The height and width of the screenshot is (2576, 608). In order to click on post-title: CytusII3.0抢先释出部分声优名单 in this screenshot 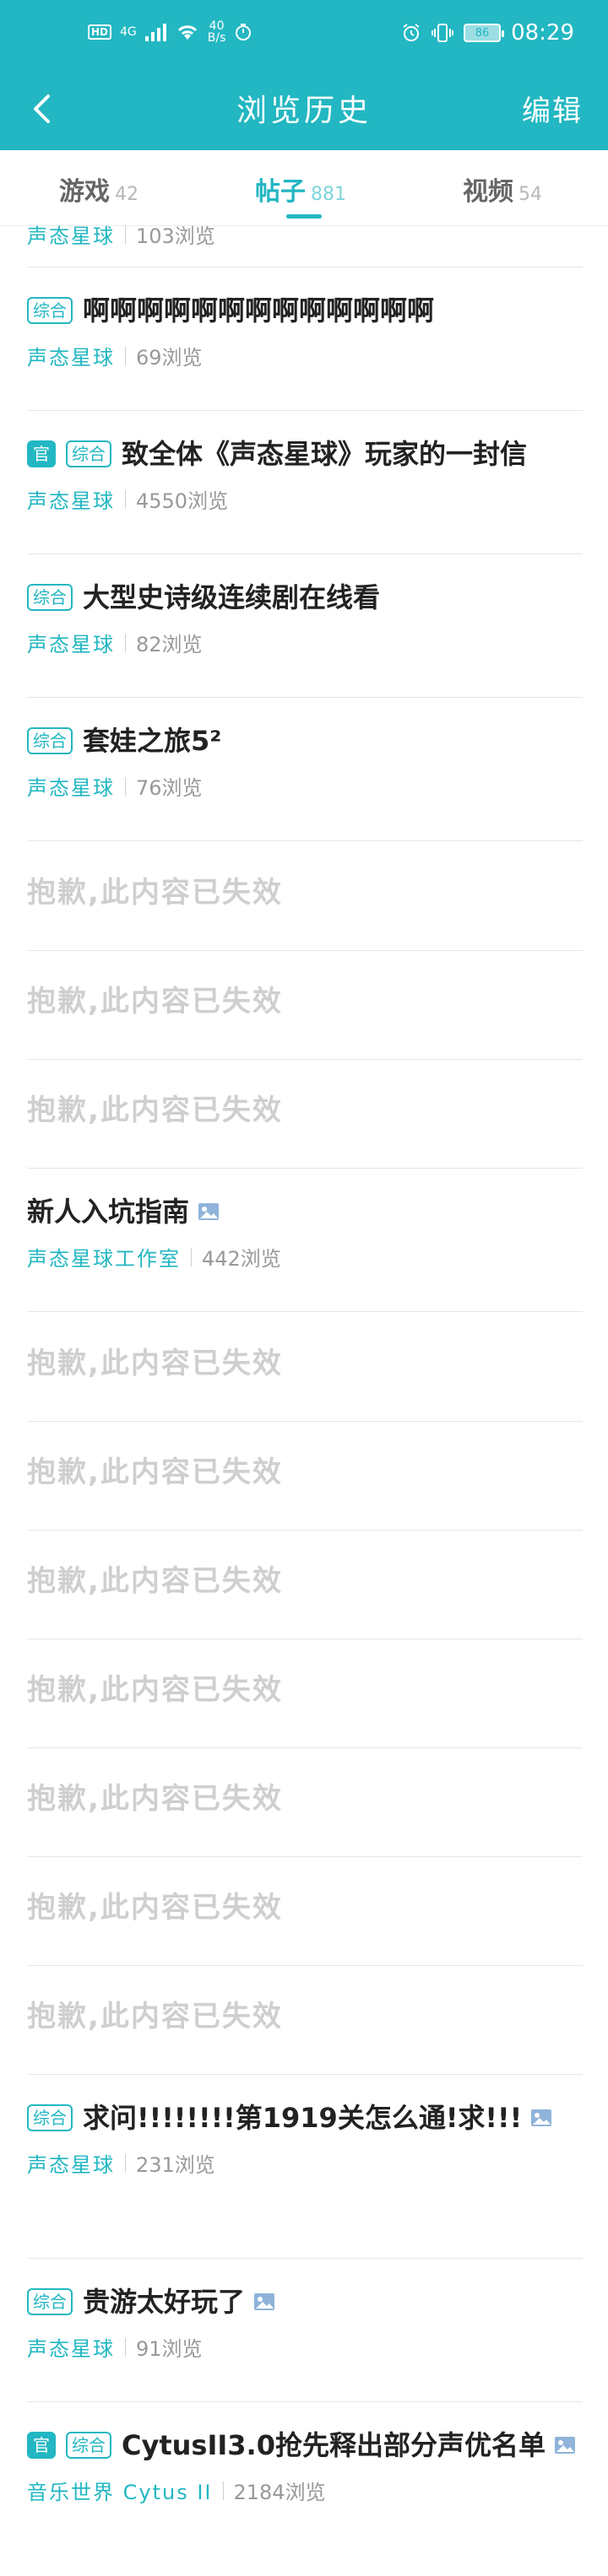, I will do `click(334, 2445)`.